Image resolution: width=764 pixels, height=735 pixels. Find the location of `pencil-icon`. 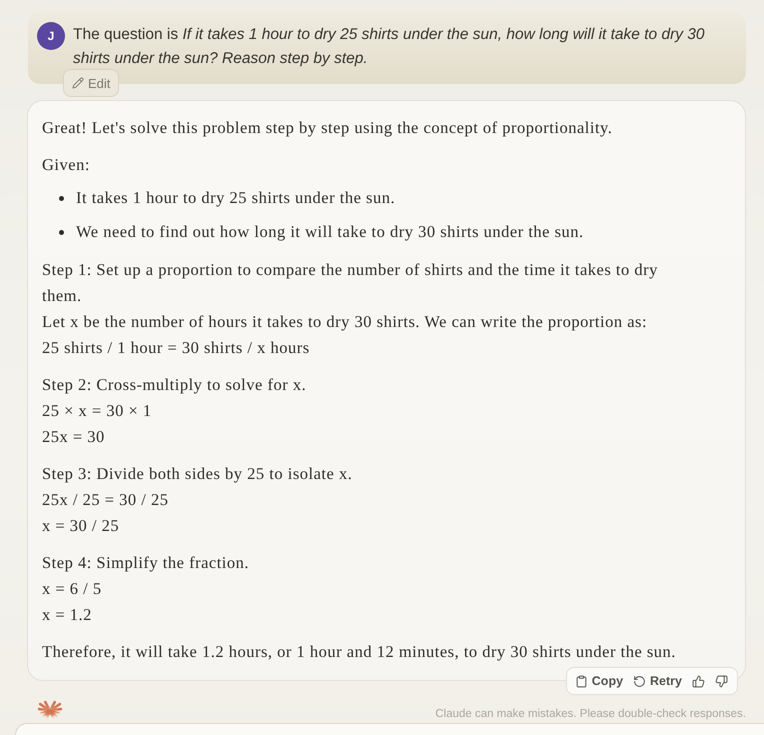

pencil-icon is located at coordinates (78, 83).